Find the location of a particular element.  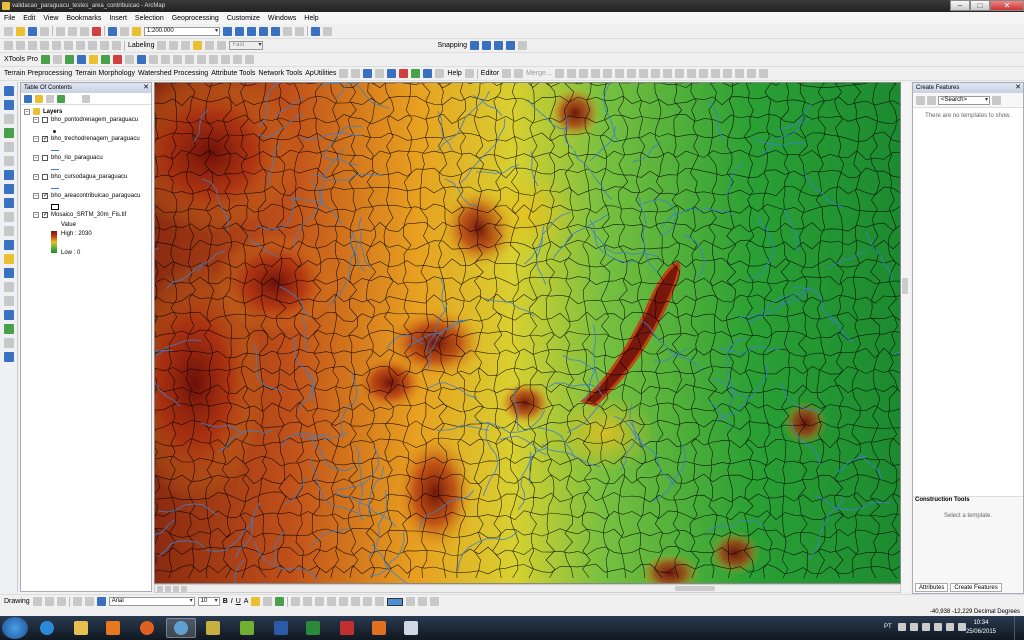

taskbar-qgis-button is located at coordinates (247, 628).